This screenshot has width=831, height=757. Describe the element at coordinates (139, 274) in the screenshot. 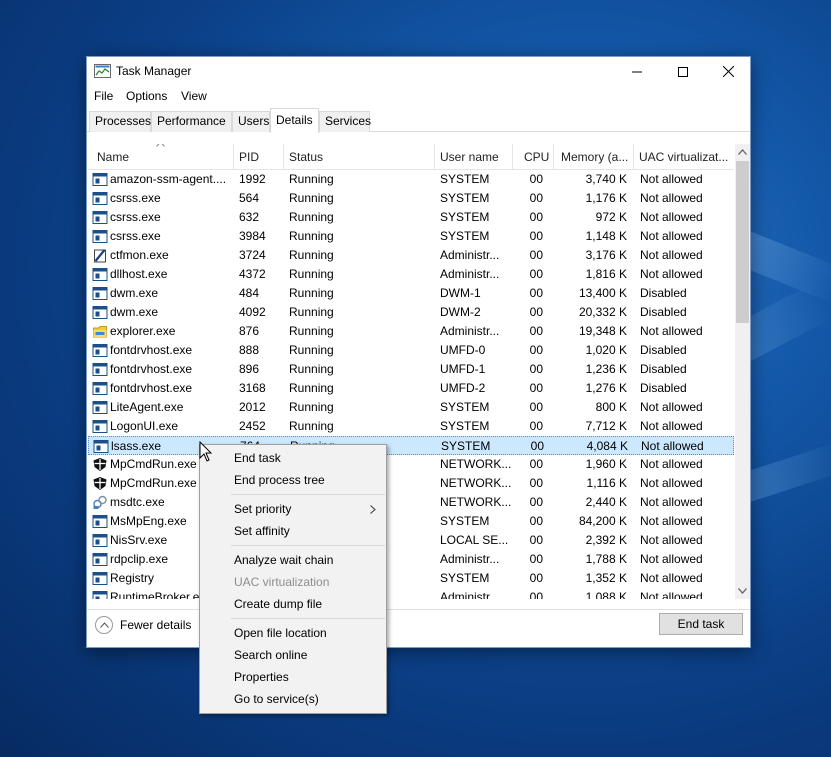

I see `cell-name: dllhost.exe` at that location.